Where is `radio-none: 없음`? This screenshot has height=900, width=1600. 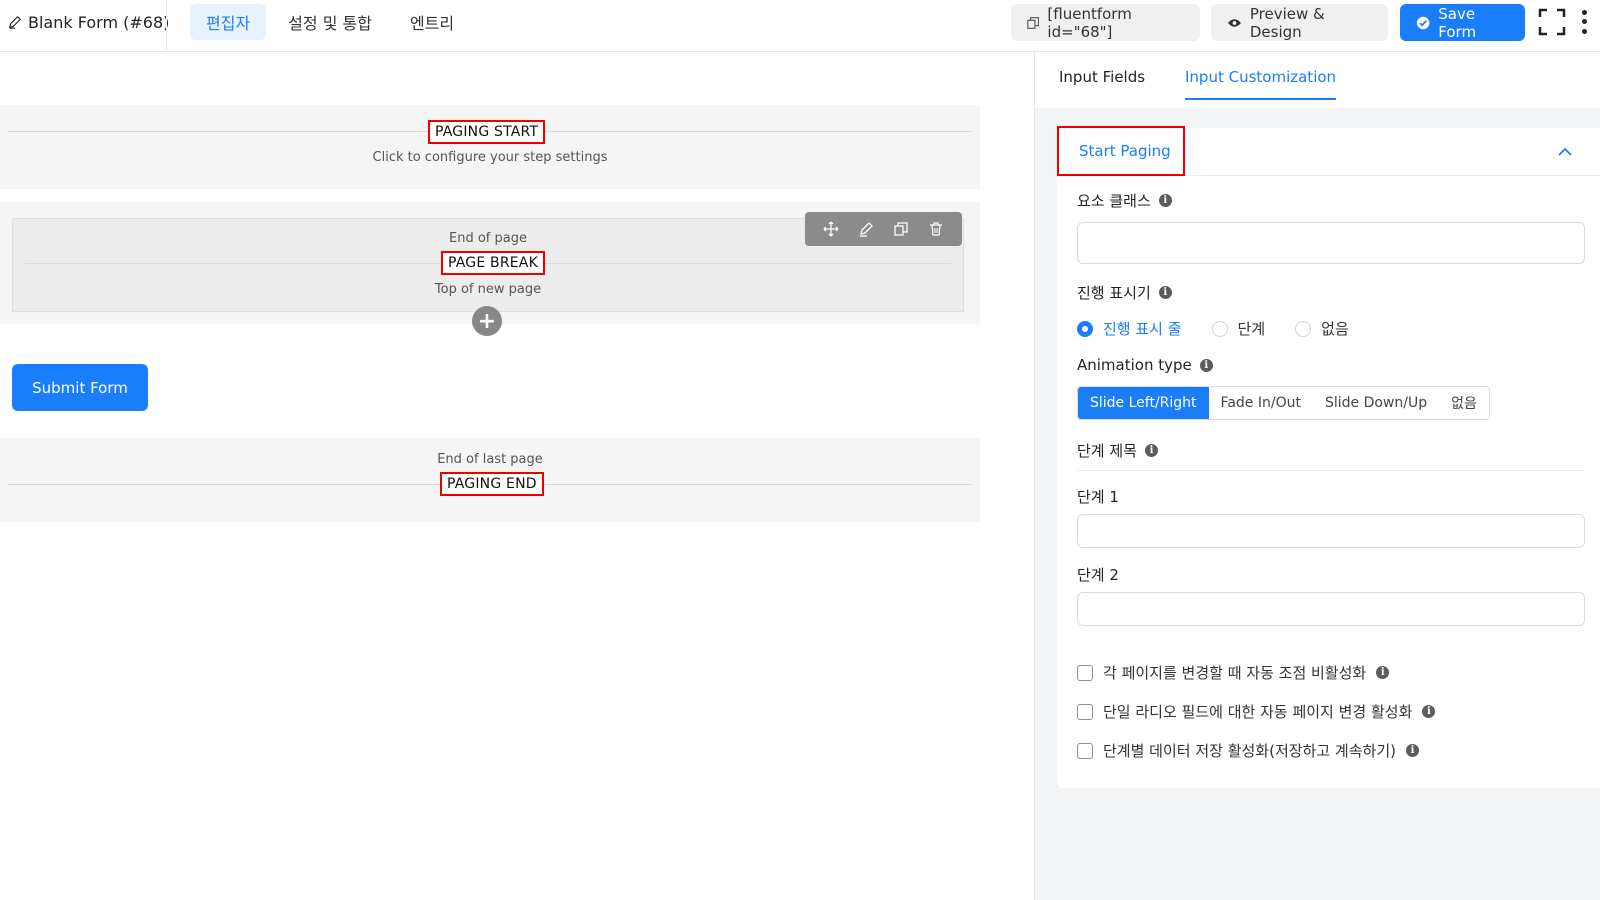
radio-none: 없음 is located at coordinates (1322, 328).